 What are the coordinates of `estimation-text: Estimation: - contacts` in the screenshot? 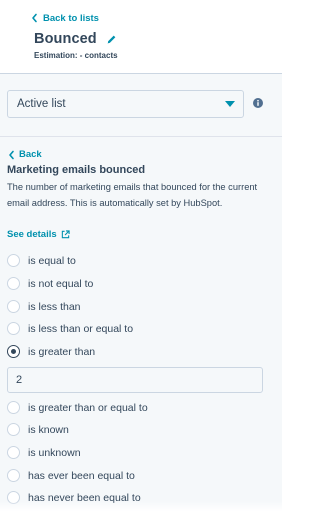 It's located at (76, 55).